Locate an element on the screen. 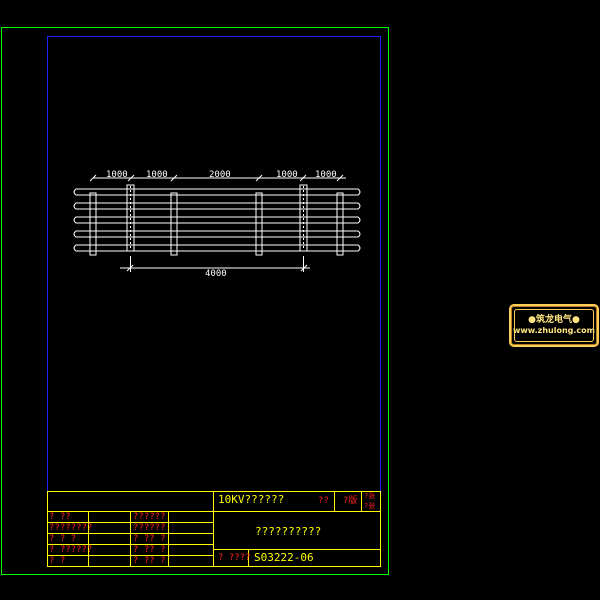 The width and height of the screenshot is (600, 600). dim-label-3: 2000 is located at coordinates (220, 175).